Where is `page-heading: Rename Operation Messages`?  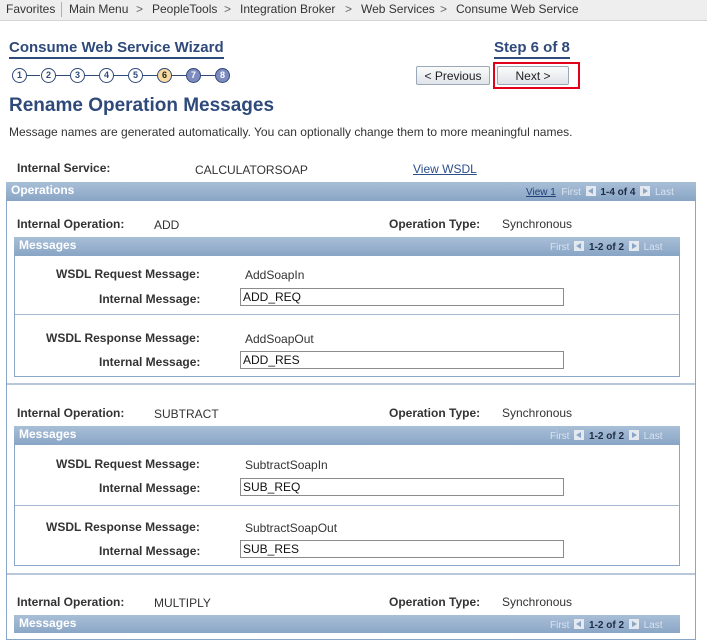
page-heading: Rename Operation Messages is located at coordinates (142, 105).